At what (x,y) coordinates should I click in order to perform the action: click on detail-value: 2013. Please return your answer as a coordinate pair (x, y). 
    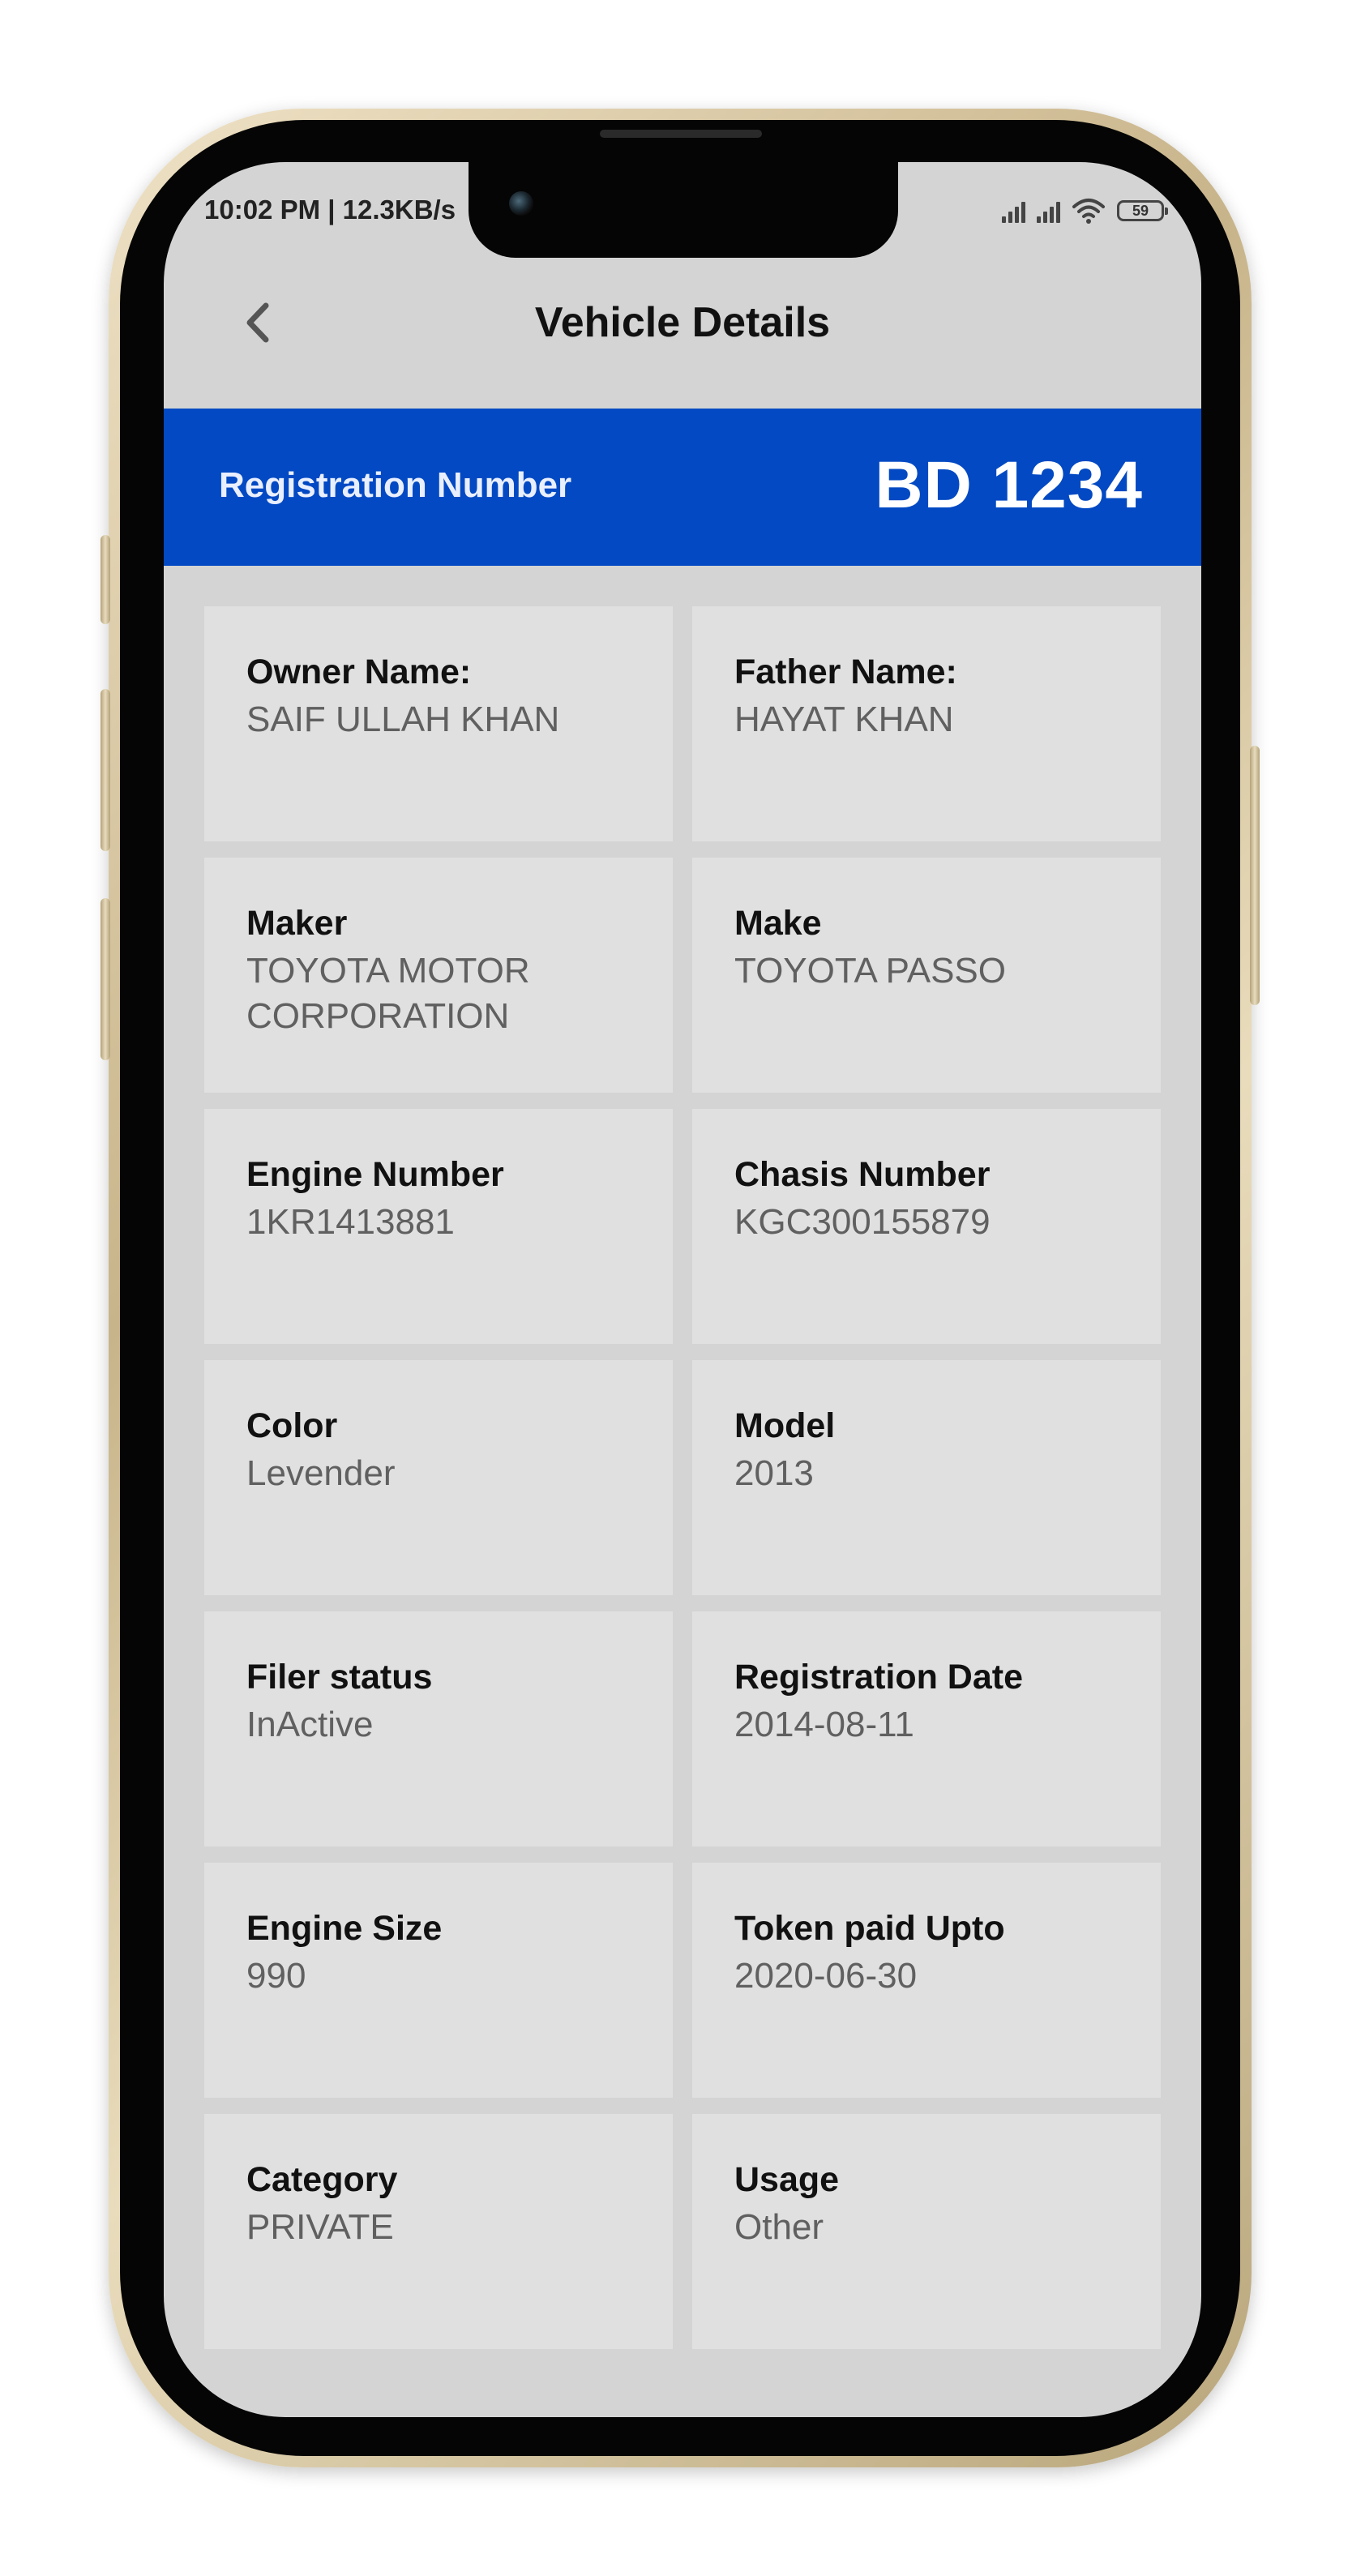
    Looking at the image, I should click on (774, 1473).